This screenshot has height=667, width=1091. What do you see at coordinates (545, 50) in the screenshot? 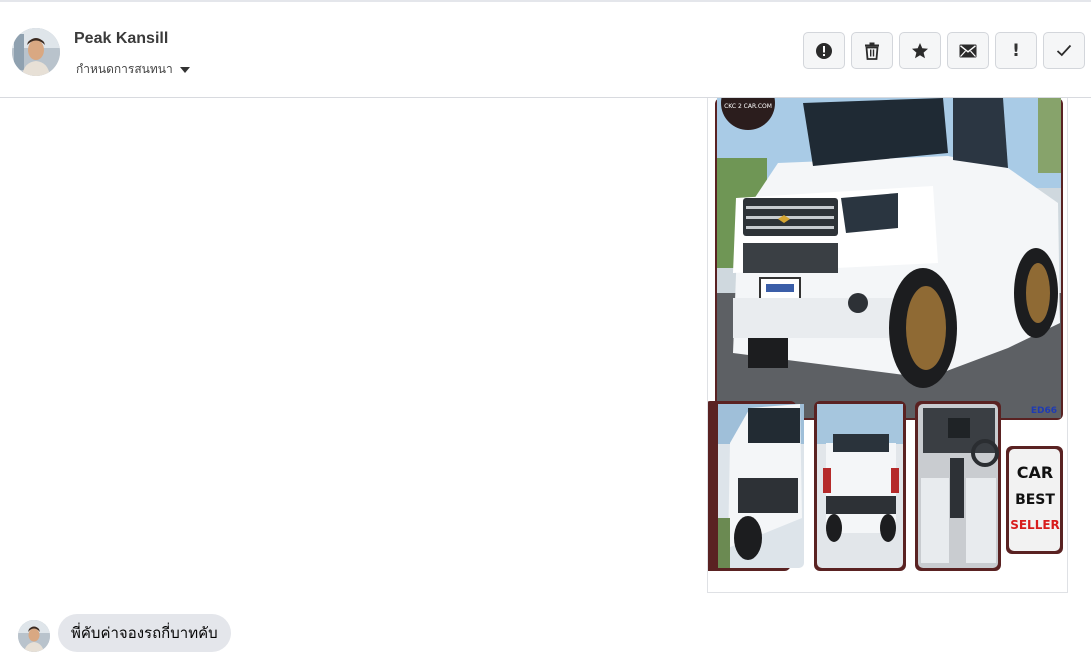
I see `conversation-header: Peak Kansill กำหนดการสนทนา !` at bounding box center [545, 50].